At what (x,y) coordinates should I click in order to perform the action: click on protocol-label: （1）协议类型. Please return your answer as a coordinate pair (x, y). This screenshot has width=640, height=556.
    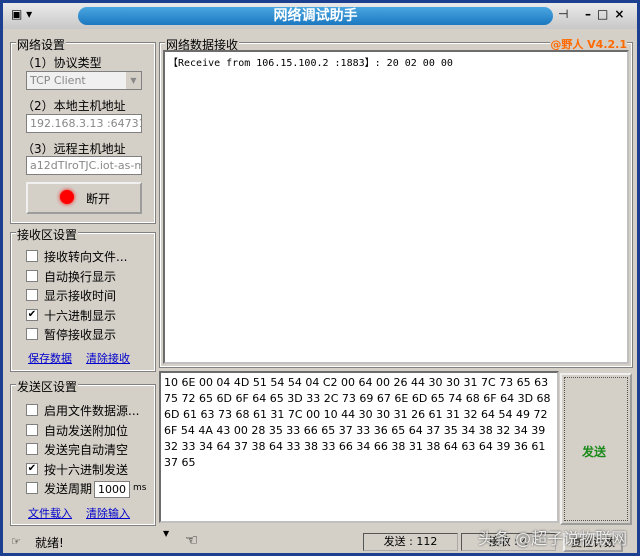
    Looking at the image, I should click on (62, 63).